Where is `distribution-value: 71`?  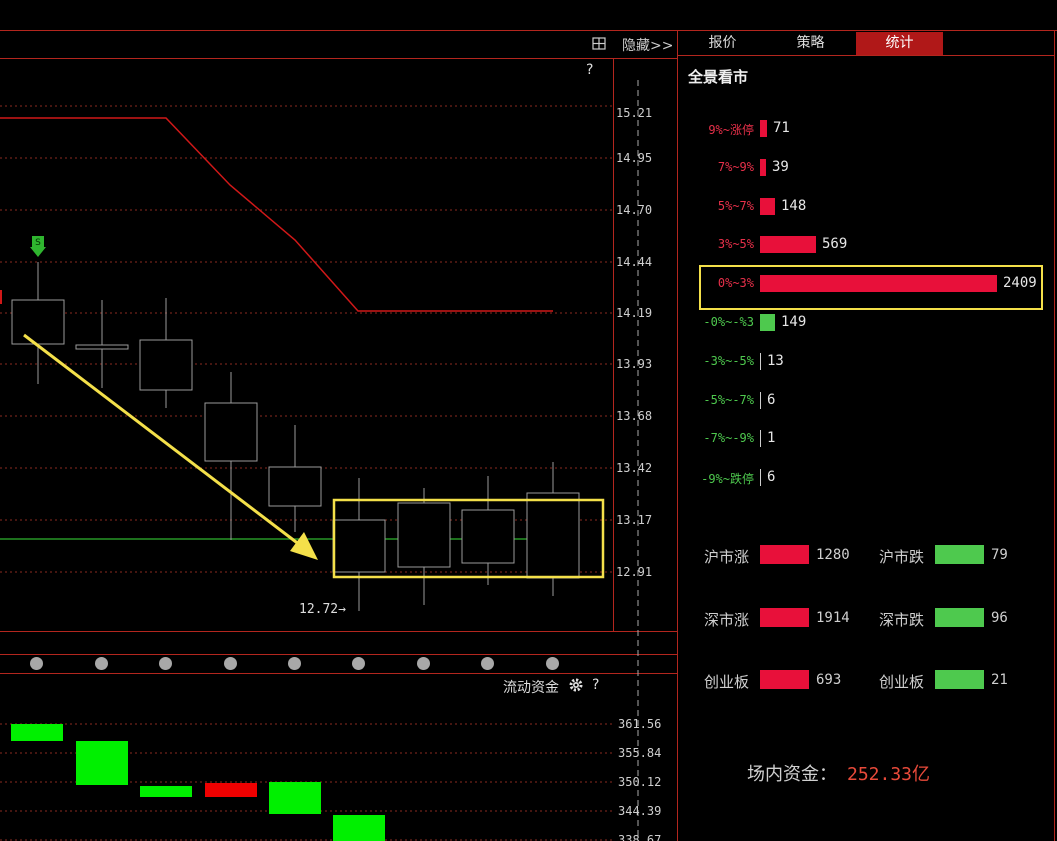
distribution-value: 71 is located at coordinates (781, 128).